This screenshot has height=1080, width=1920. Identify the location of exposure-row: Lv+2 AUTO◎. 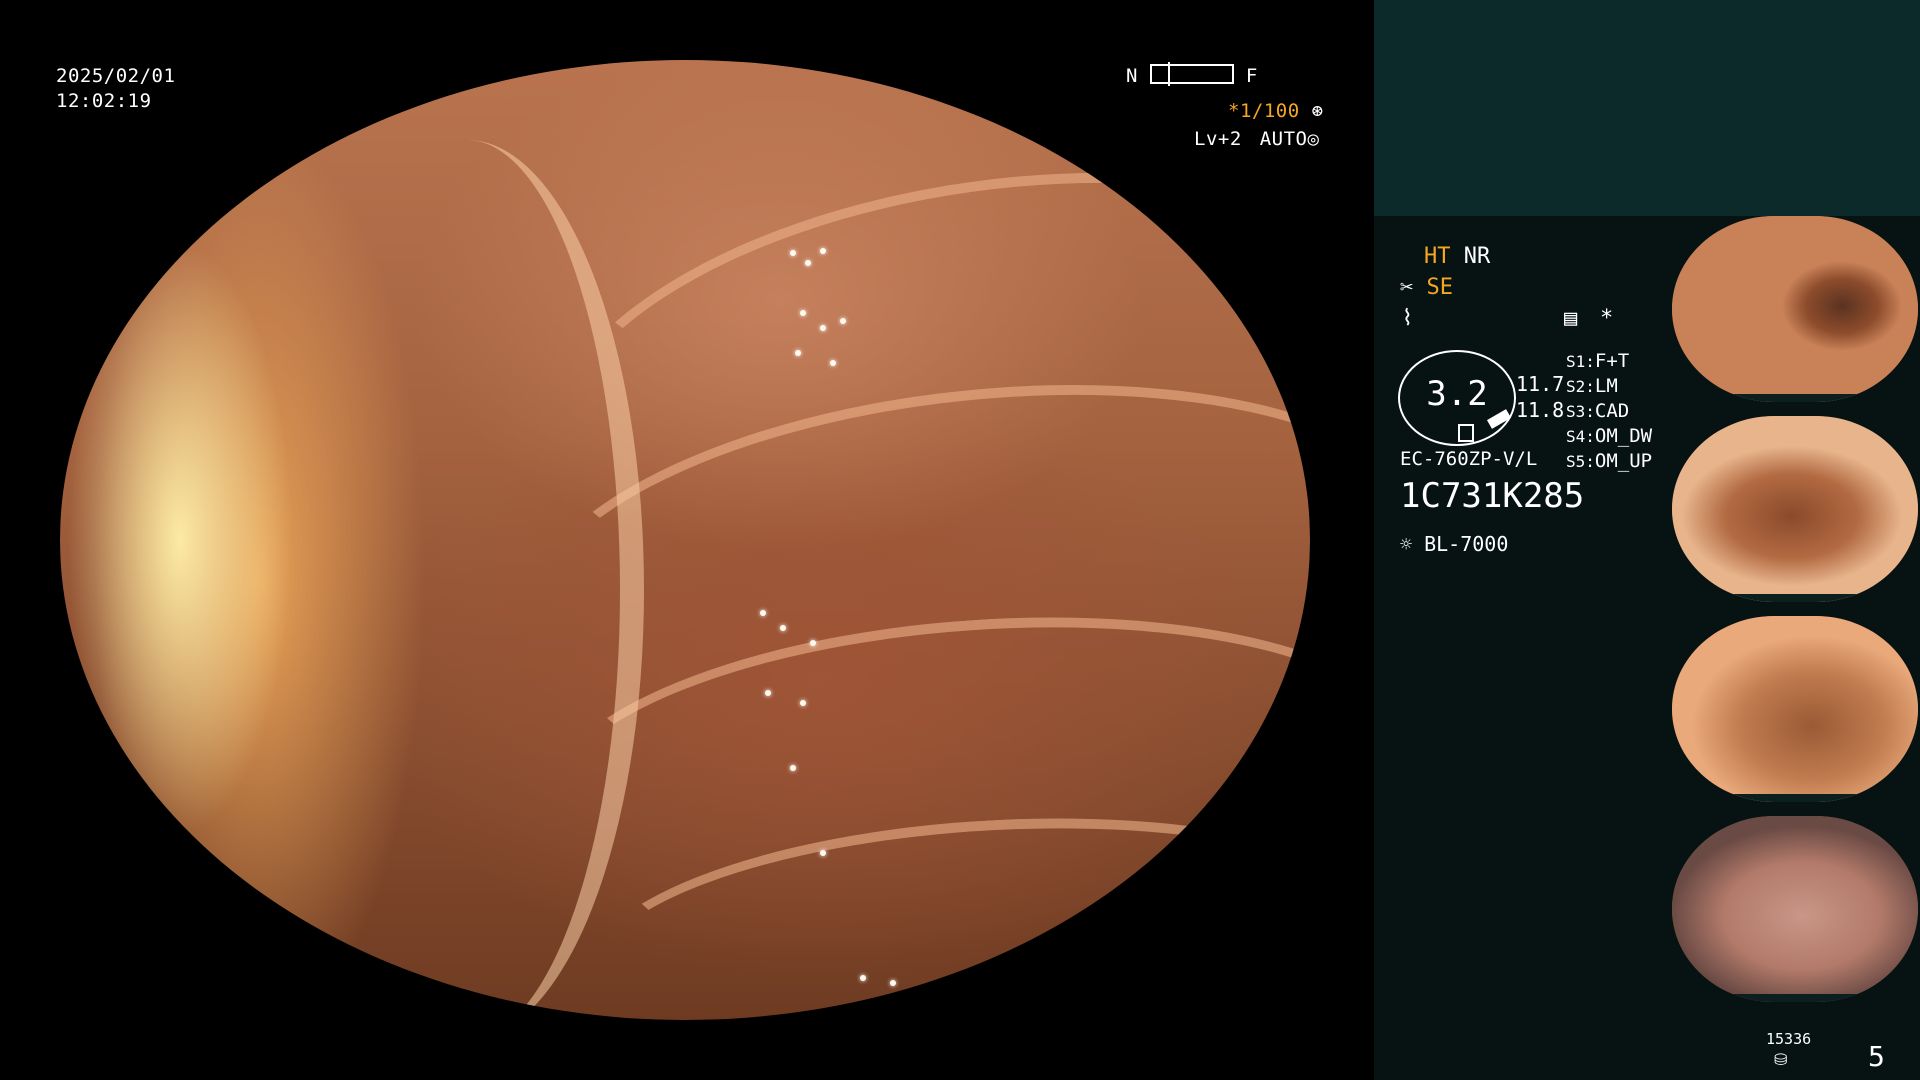
(1256, 139).